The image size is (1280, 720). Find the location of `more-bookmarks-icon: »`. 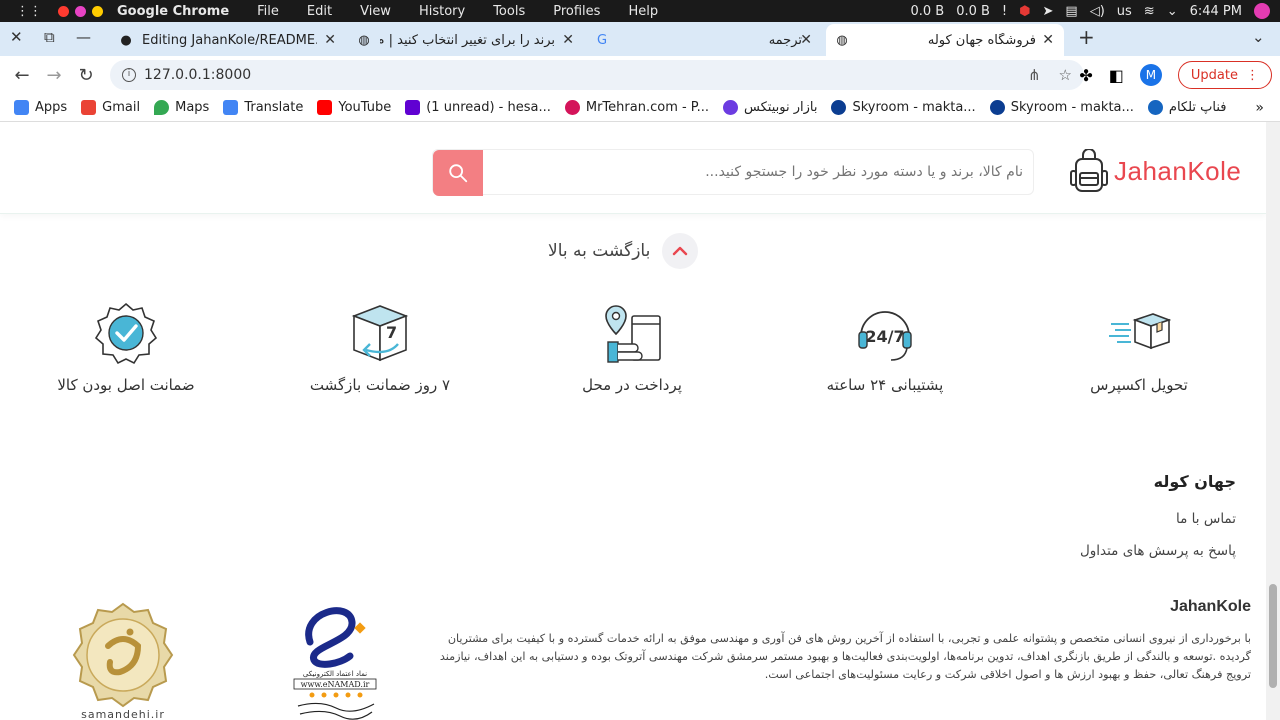

more-bookmarks-icon: » is located at coordinates (1259, 108).